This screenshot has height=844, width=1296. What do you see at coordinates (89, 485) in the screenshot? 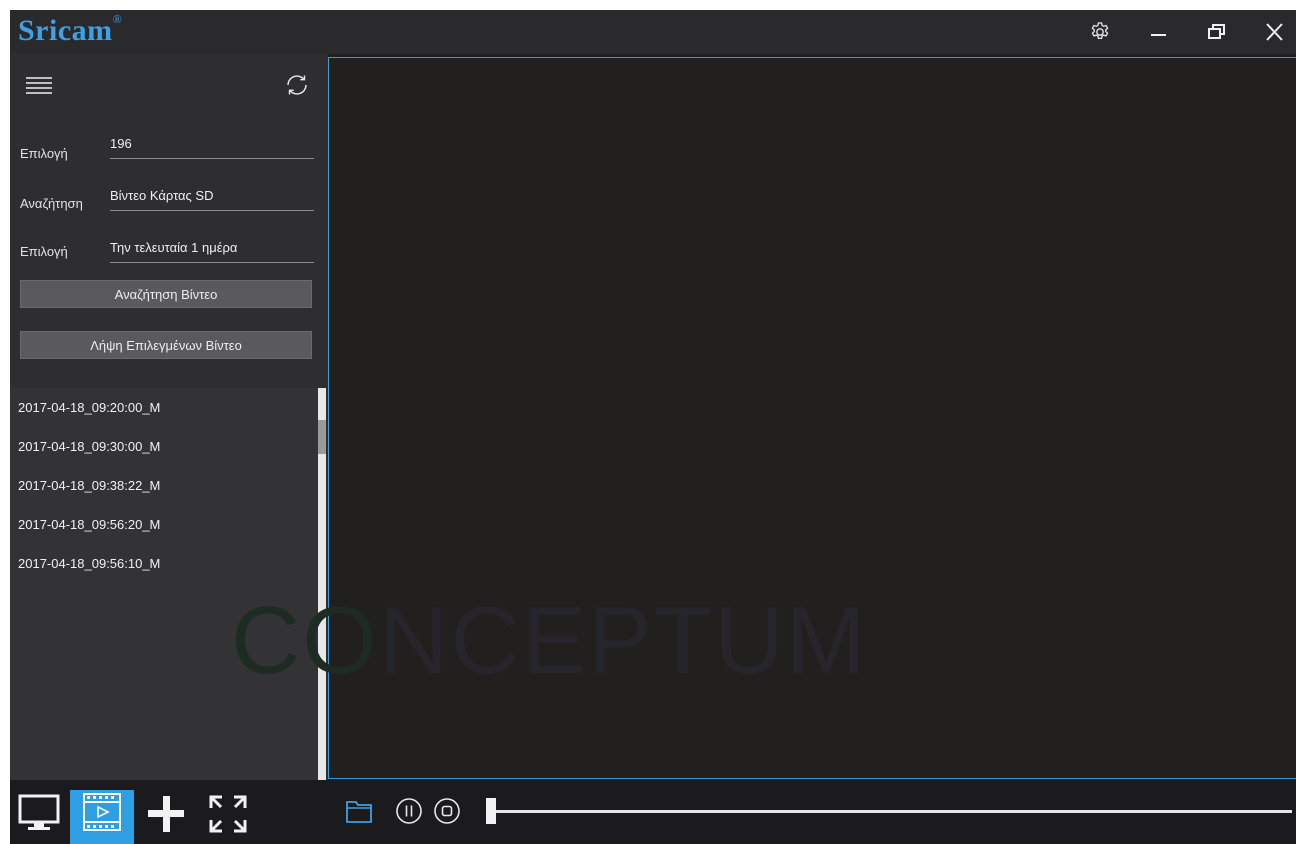
I see `list-item: 2017-04-18_09:38:22_M` at bounding box center [89, 485].